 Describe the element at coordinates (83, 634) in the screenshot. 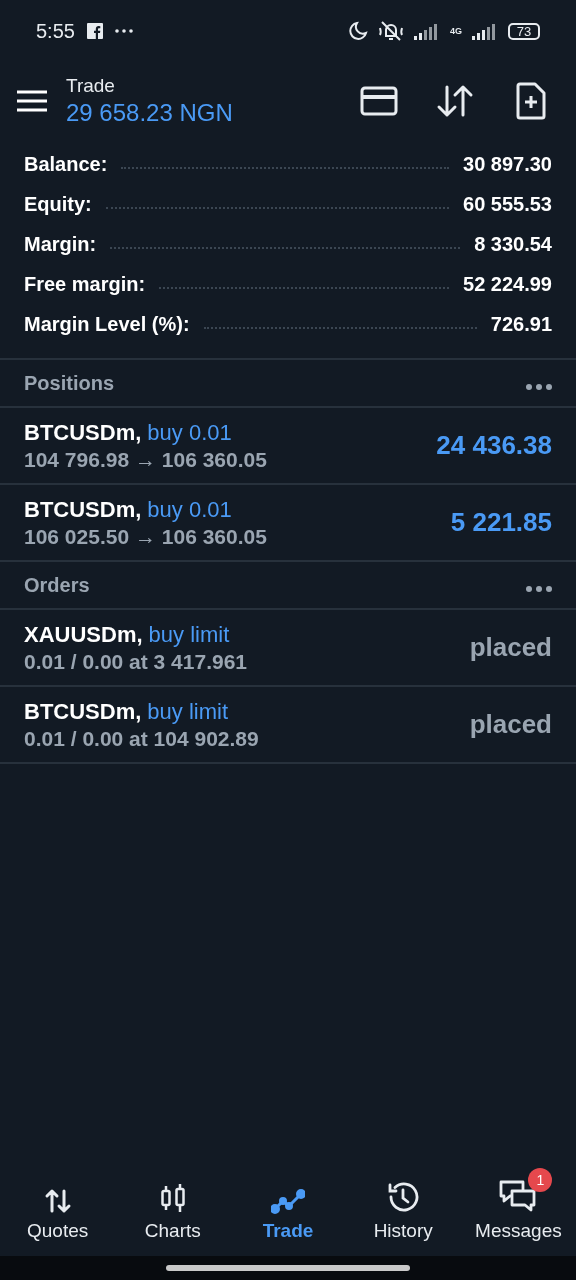

I see `symbol-name: XAUUSDm,` at that location.